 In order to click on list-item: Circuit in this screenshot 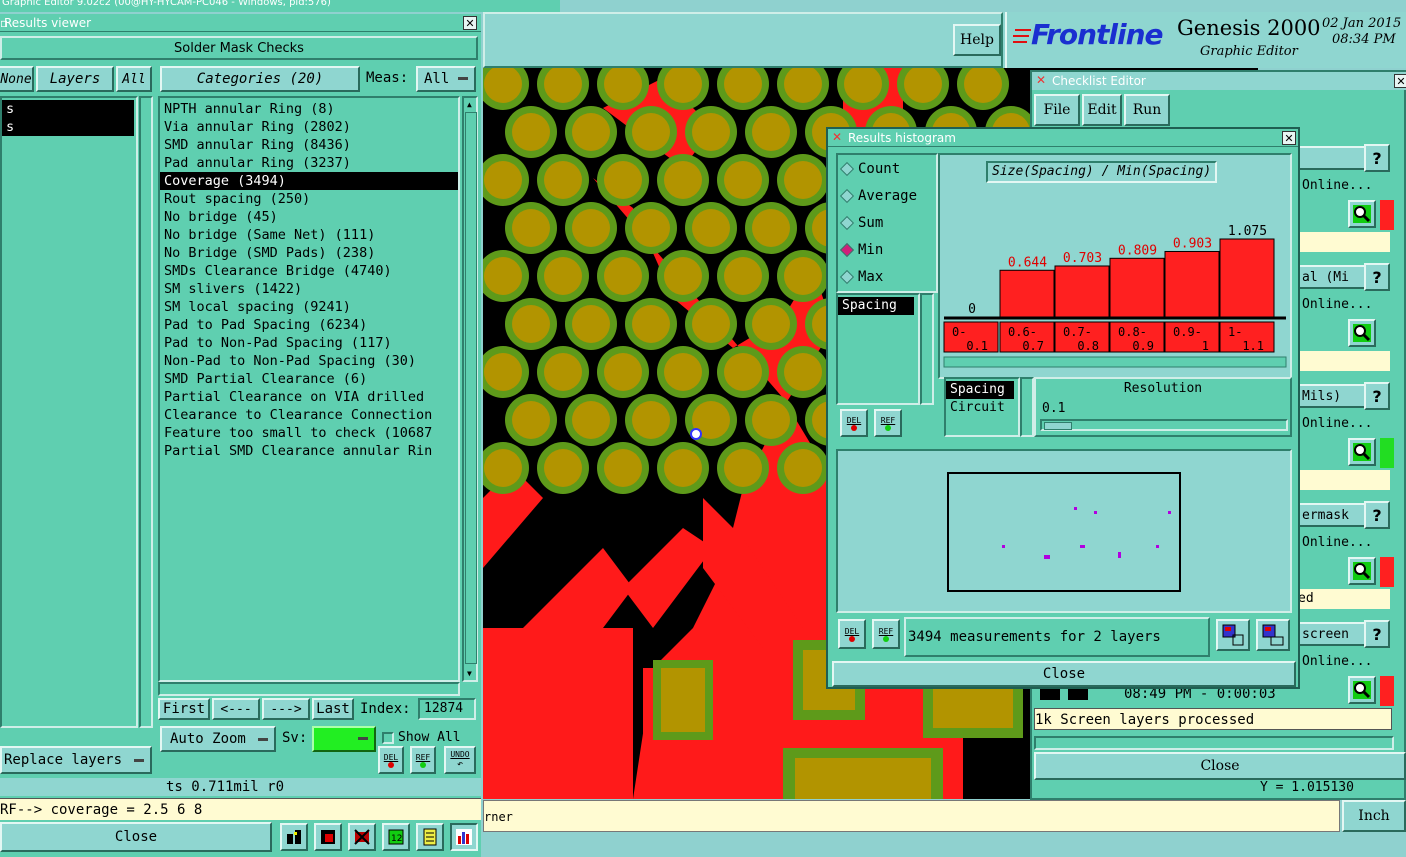, I will do `click(982, 408)`.